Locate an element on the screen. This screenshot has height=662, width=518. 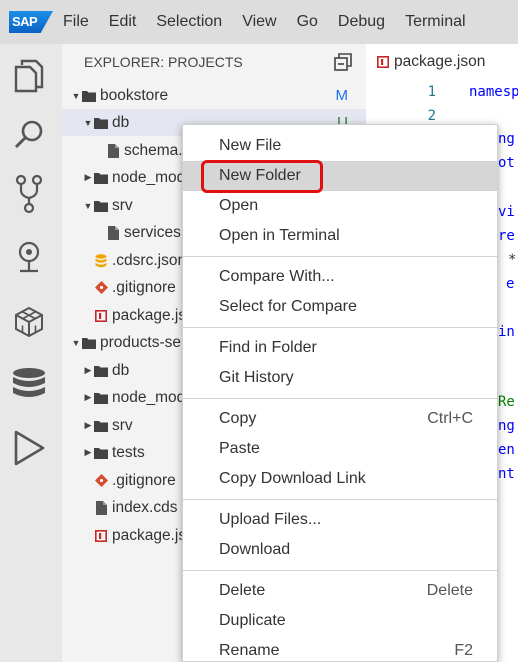
tree-item: ▼ bookstore M is located at coordinates (214, 95).